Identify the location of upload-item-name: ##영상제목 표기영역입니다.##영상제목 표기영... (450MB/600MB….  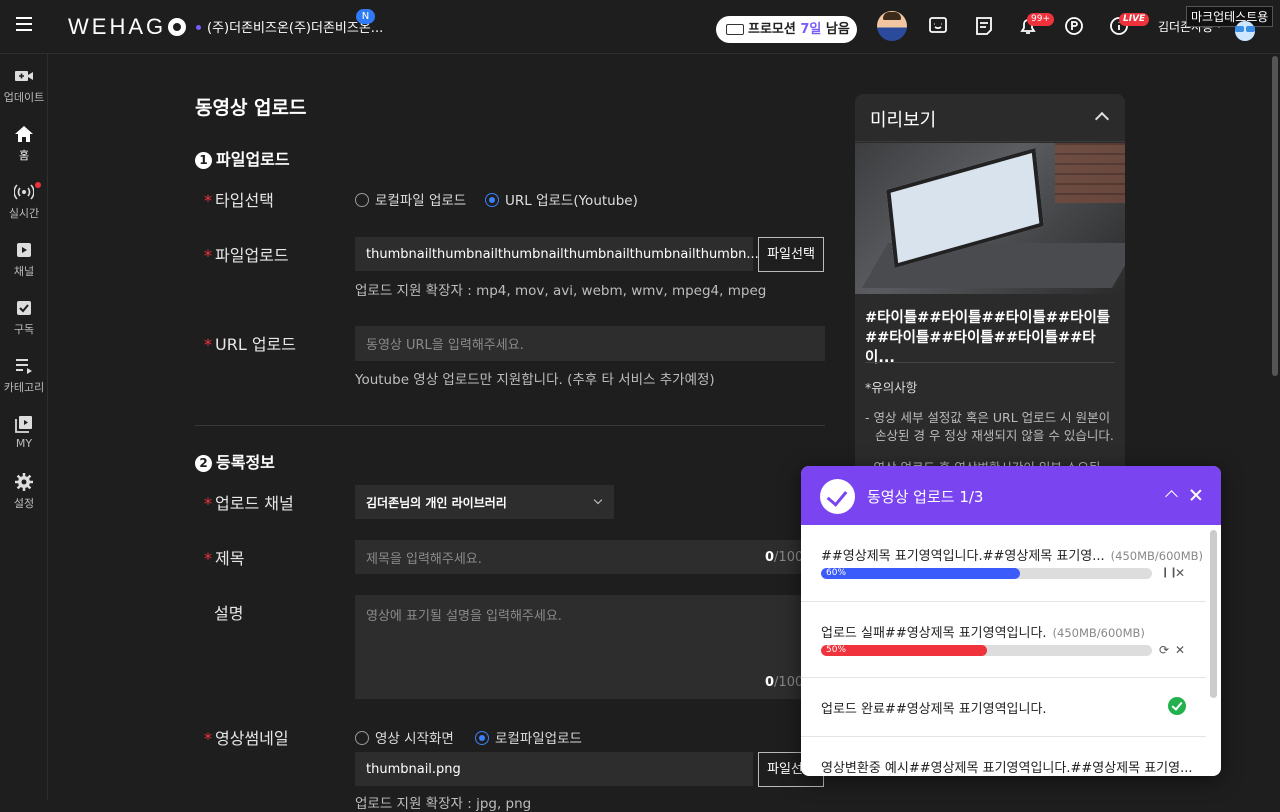
(1012, 556).